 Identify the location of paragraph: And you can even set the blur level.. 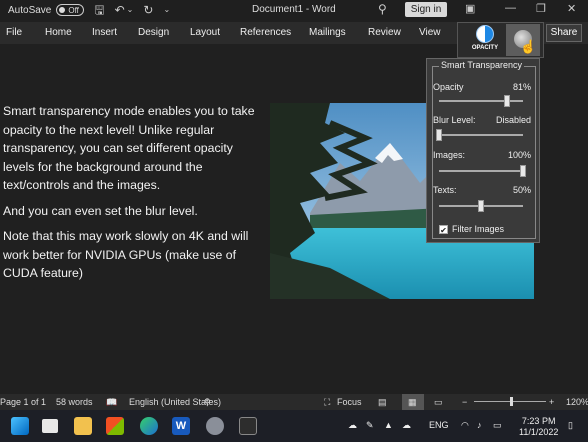
(100, 210).